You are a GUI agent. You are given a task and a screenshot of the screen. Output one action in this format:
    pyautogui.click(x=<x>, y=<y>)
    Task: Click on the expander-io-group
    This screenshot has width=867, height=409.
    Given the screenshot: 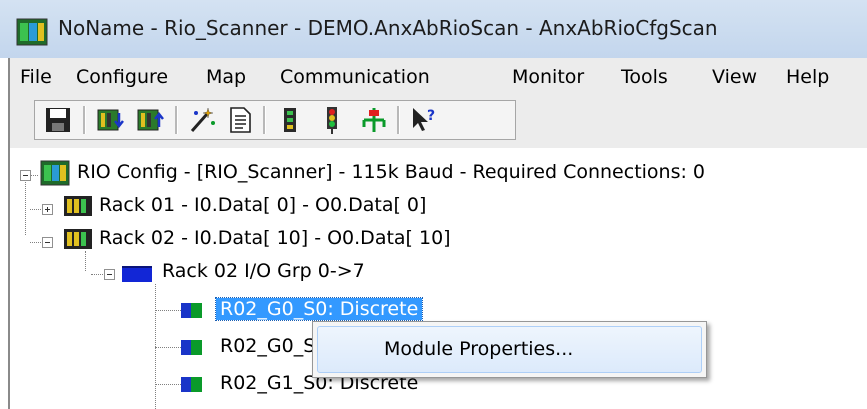 What is the action you would take?
    pyautogui.click(x=109, y=274)
    